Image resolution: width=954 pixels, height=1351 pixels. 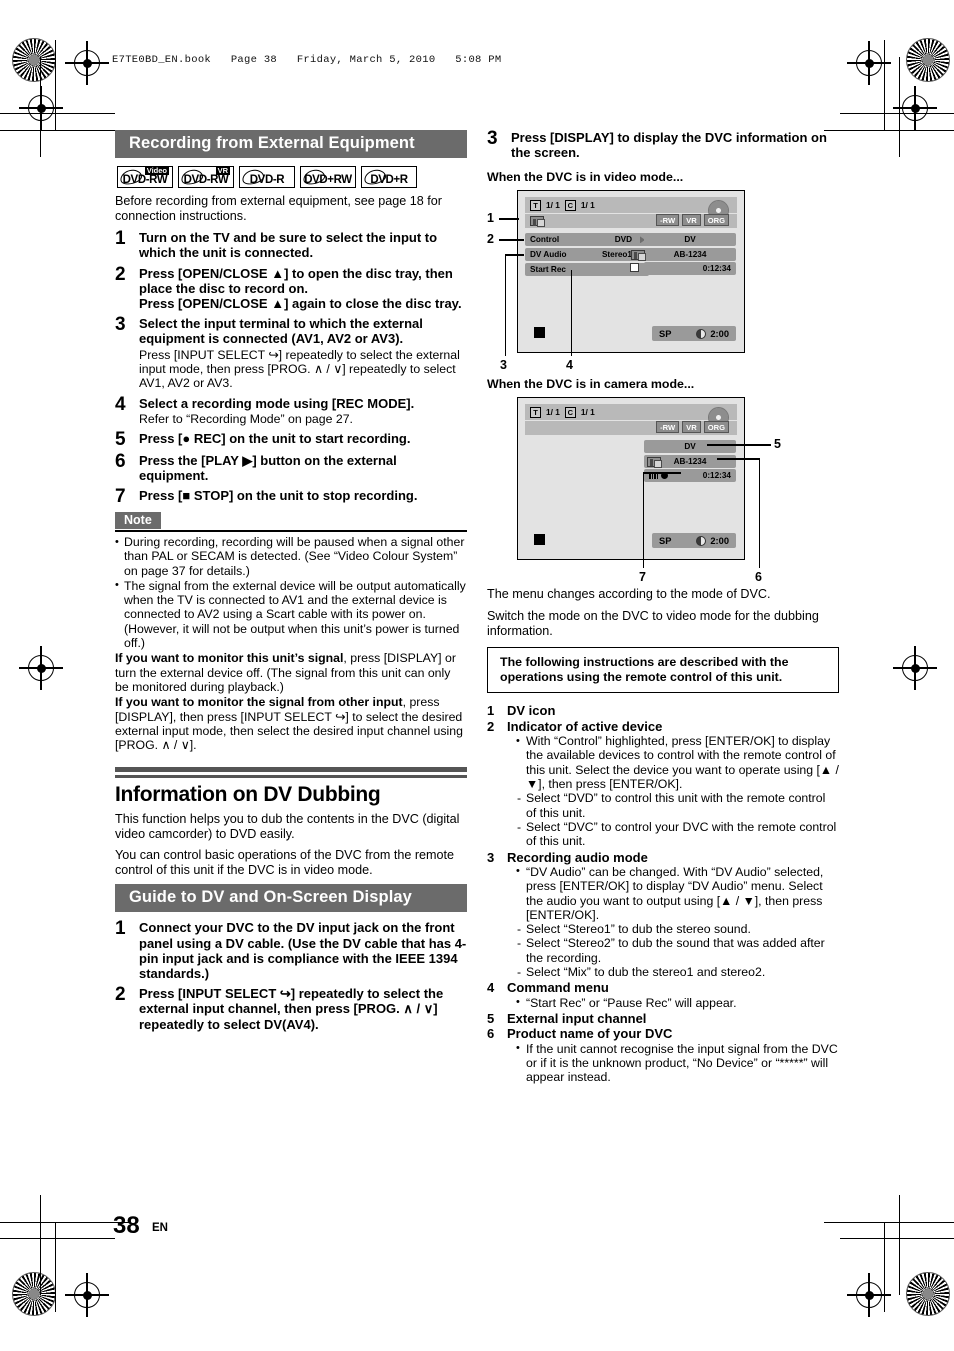 I want to click on registration-mark-top-left, so click(x=87, y=63).